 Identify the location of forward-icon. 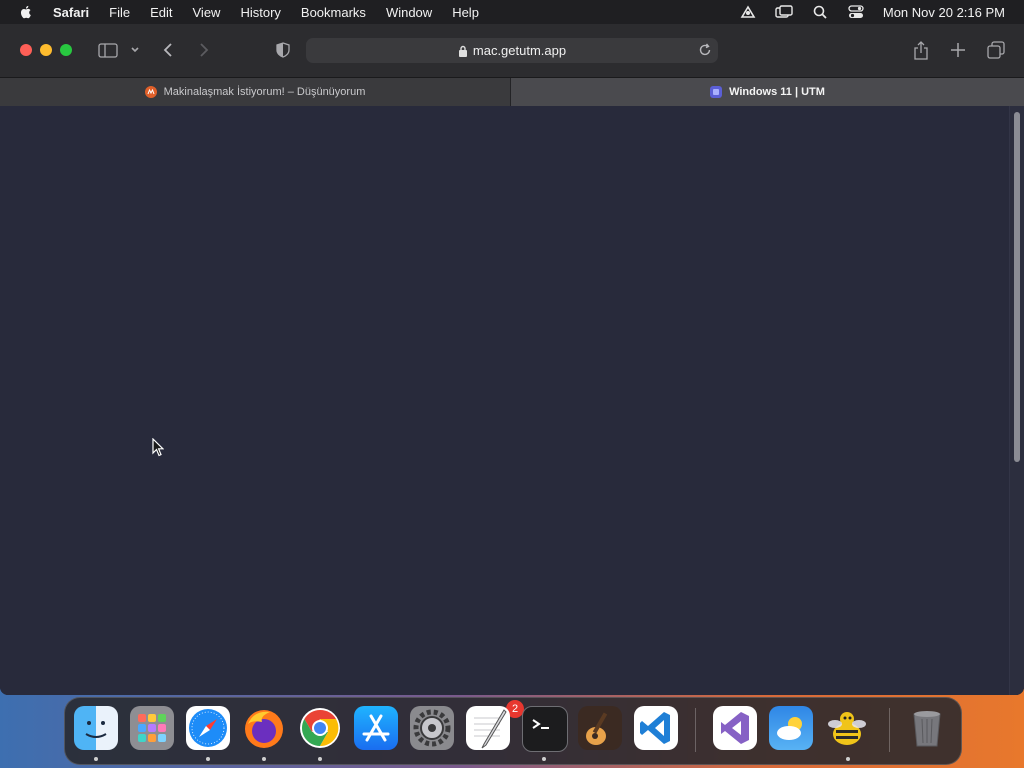
(204, 50).